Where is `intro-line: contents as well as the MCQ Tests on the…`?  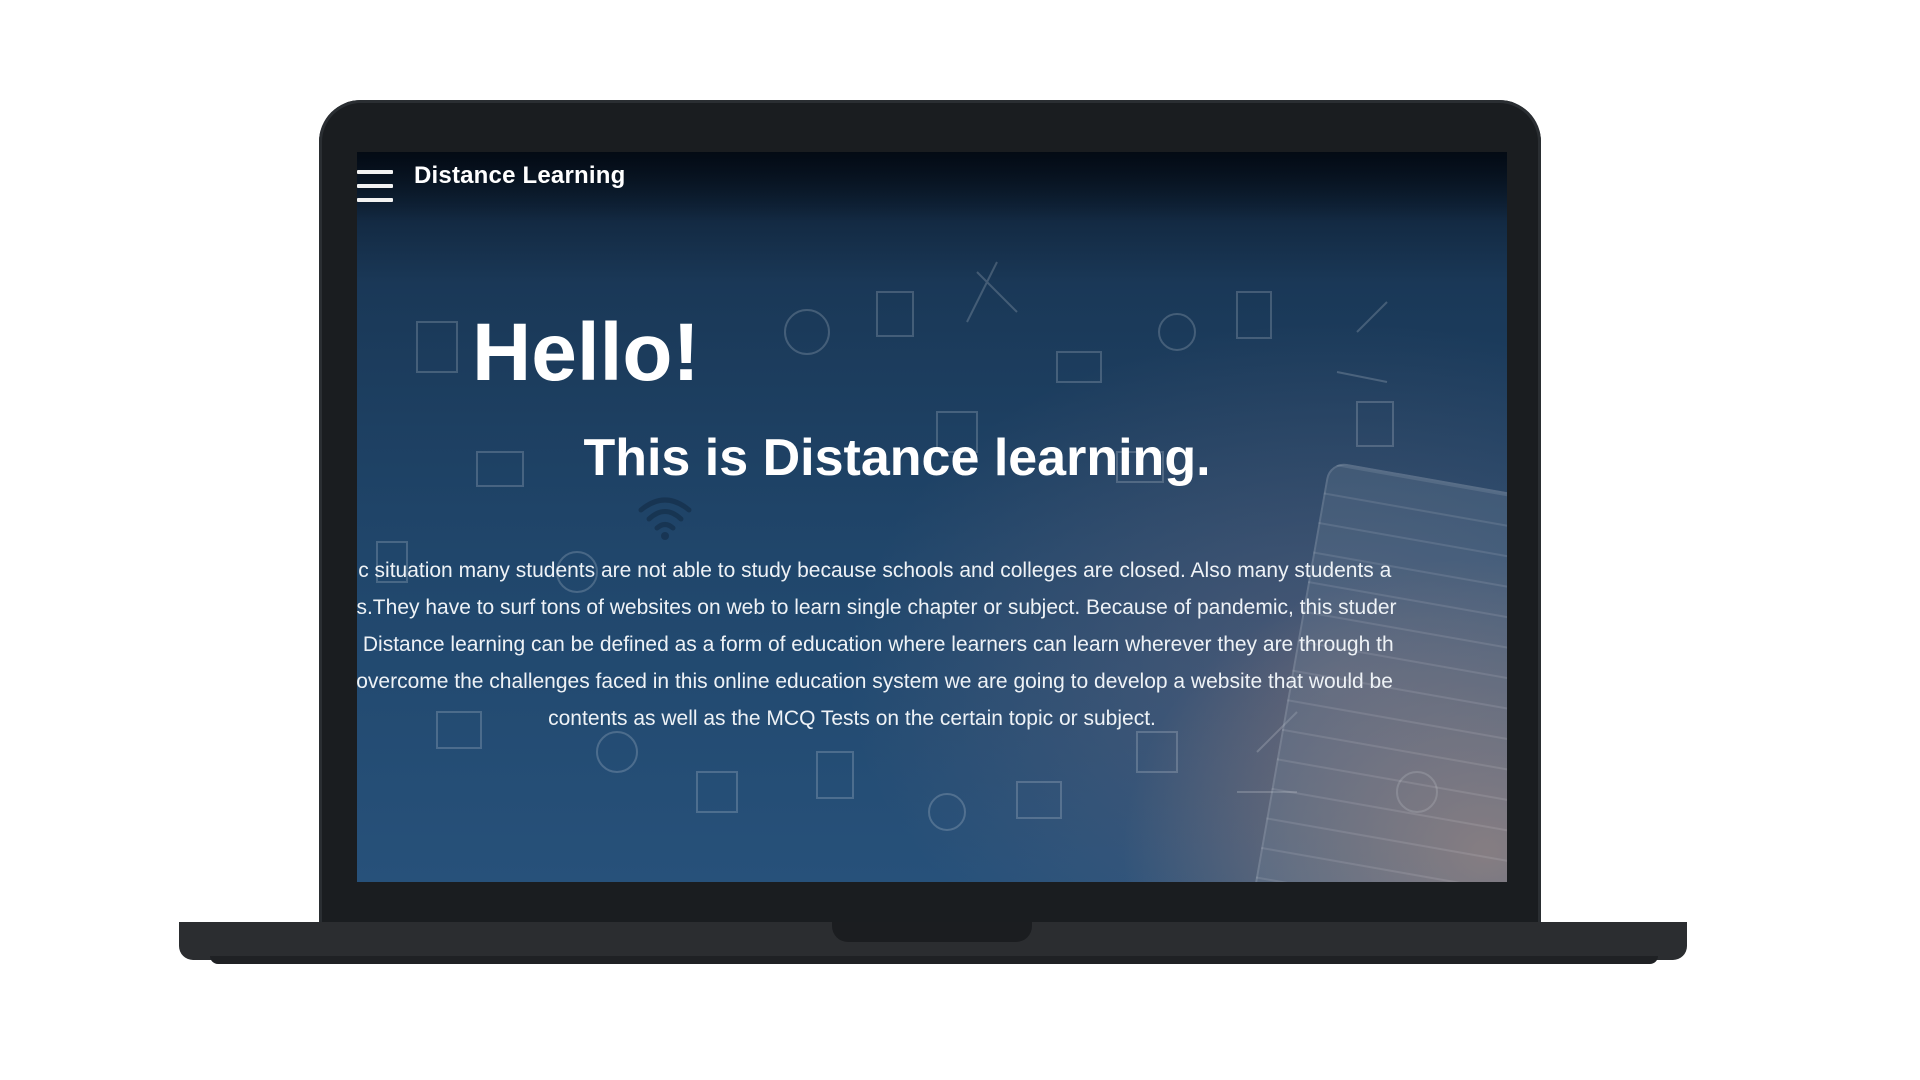
intro-line: contents as well as the MCQ Tests on the… is located at coordinates (852, 718).